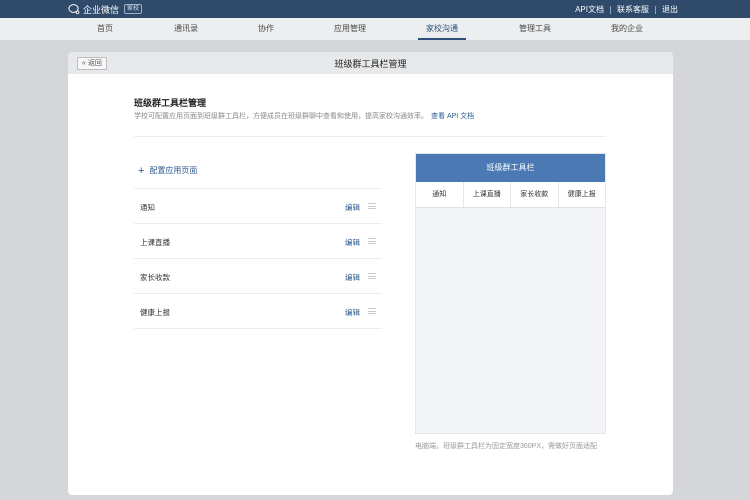 This screenshot has height=500, width=750. Describe the element at coordinates (589, 9) in the screenshot. I see `api-docs-link: API文档` at that location.